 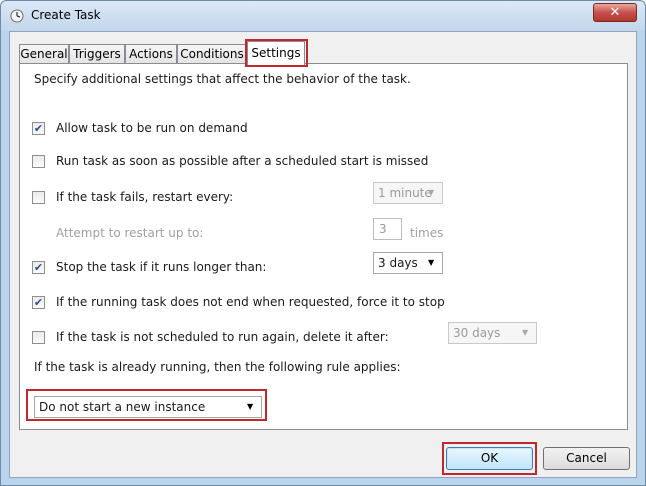 I want to click on restart-interval-dropdown: 1 minute ▼, so click(x=408, y=193).